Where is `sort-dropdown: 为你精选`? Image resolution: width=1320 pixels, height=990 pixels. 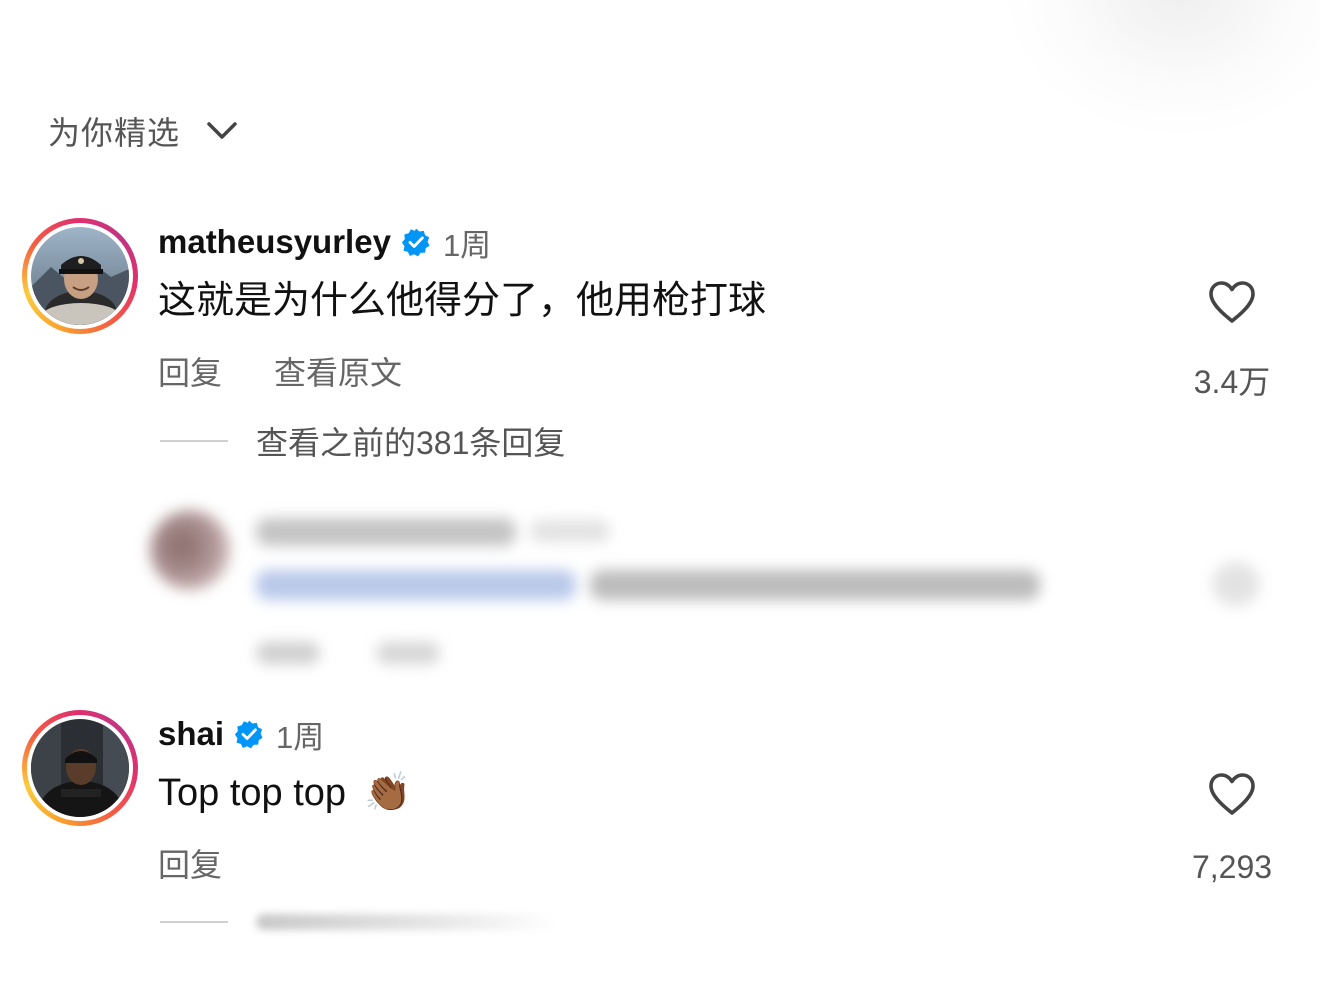 sort-dropdown: 为你精选 is located at coordinates (143, 131).